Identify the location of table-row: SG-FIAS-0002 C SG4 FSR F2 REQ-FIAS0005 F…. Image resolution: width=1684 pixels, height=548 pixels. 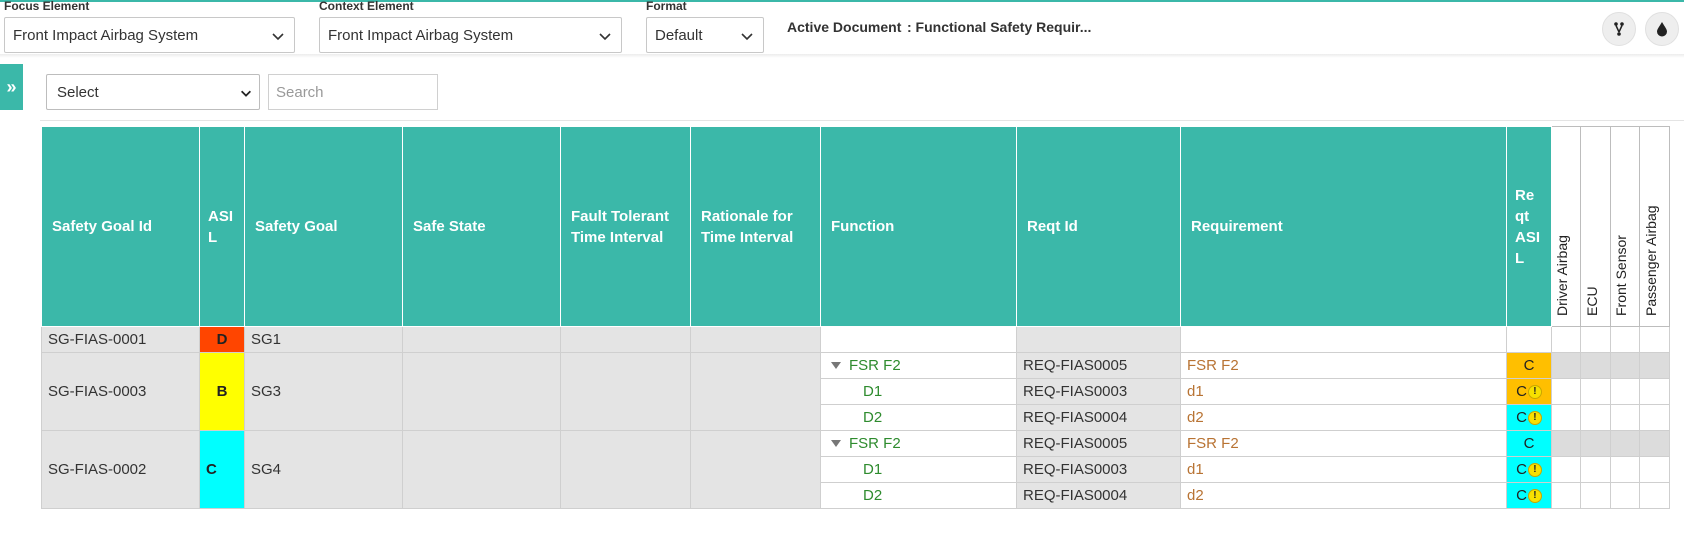
(855, 469).